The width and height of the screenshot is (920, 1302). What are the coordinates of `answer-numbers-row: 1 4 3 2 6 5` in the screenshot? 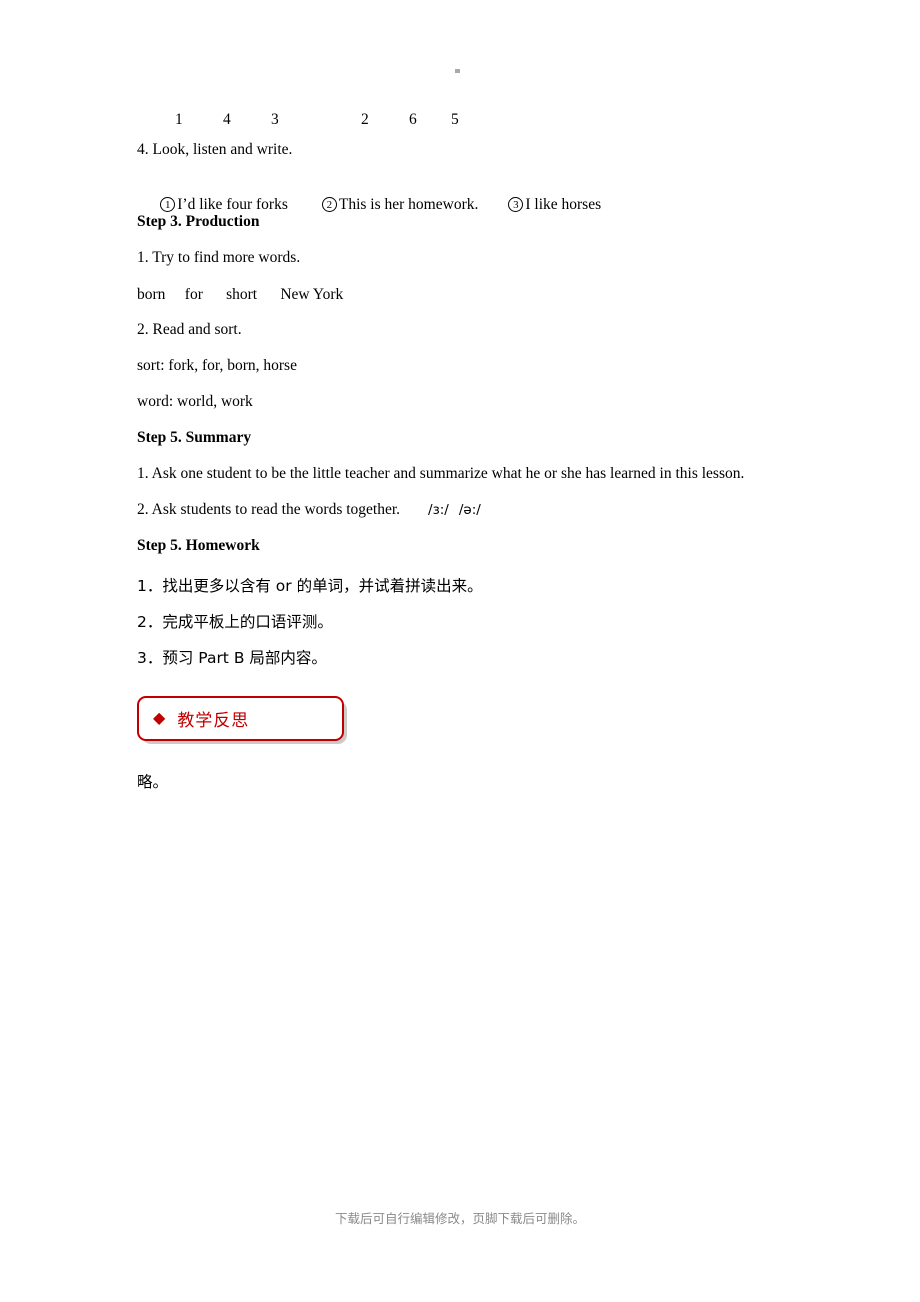 It's located at (477, 127).